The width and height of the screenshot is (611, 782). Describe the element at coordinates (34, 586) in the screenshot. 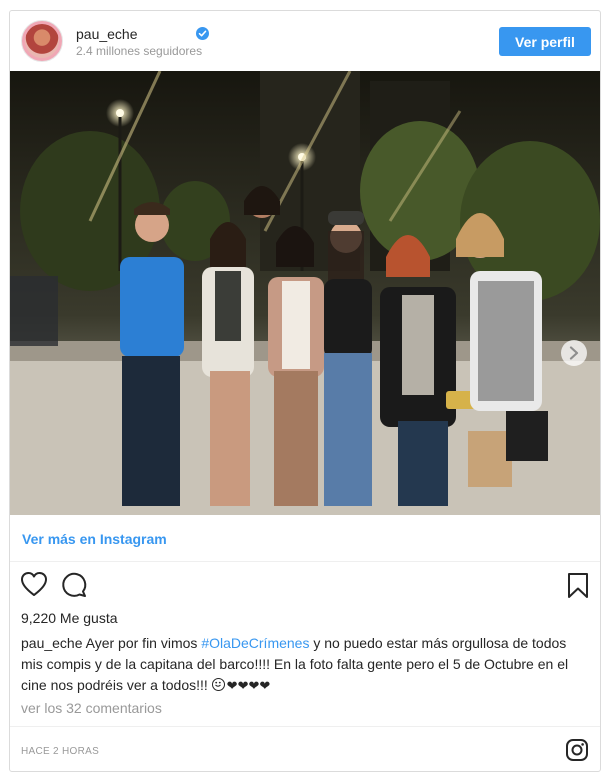

I see `heart-icon` at that location.